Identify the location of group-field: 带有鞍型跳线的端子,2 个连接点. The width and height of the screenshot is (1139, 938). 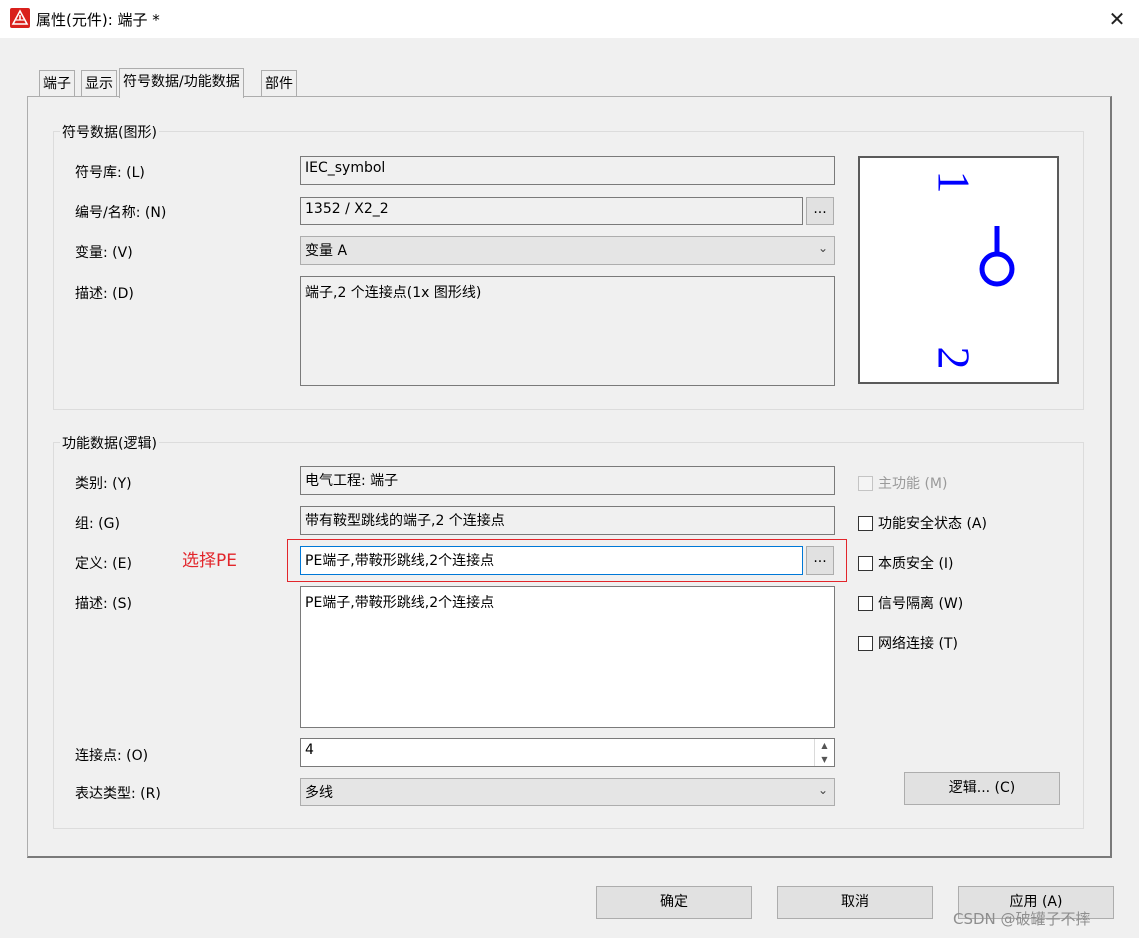
(567, 520).